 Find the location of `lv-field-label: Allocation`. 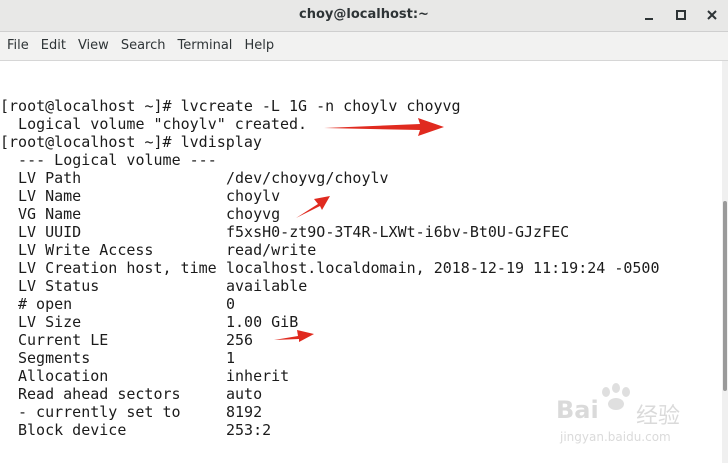

lv-field-label: Allocation is located at coordinates (63, 376).